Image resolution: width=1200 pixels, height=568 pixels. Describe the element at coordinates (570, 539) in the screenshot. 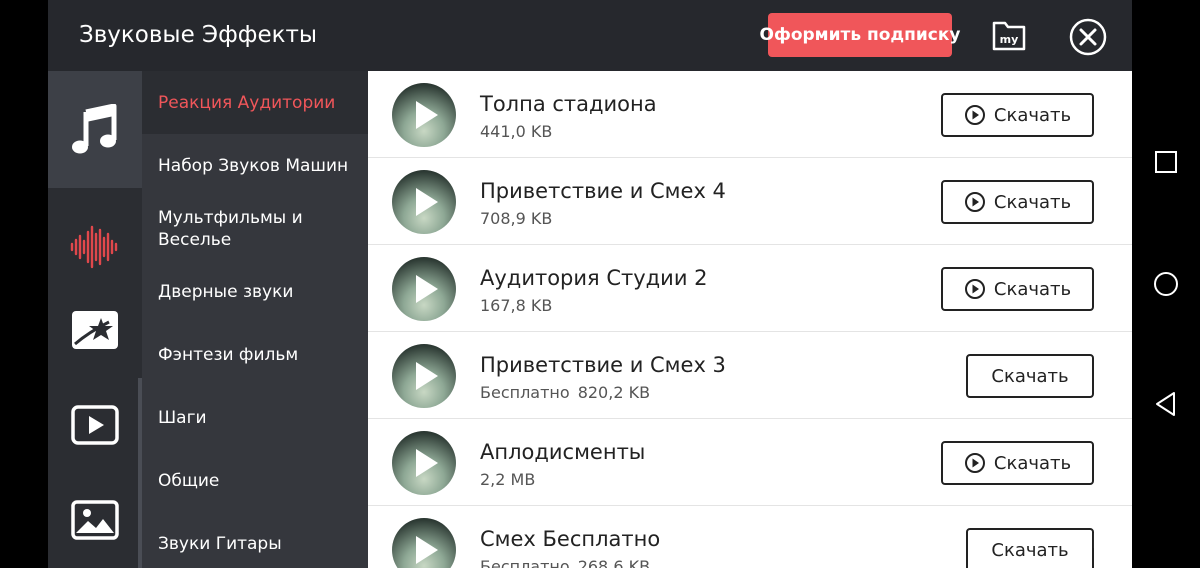

I see `sound-title: Смех Бесплатно` at that location.